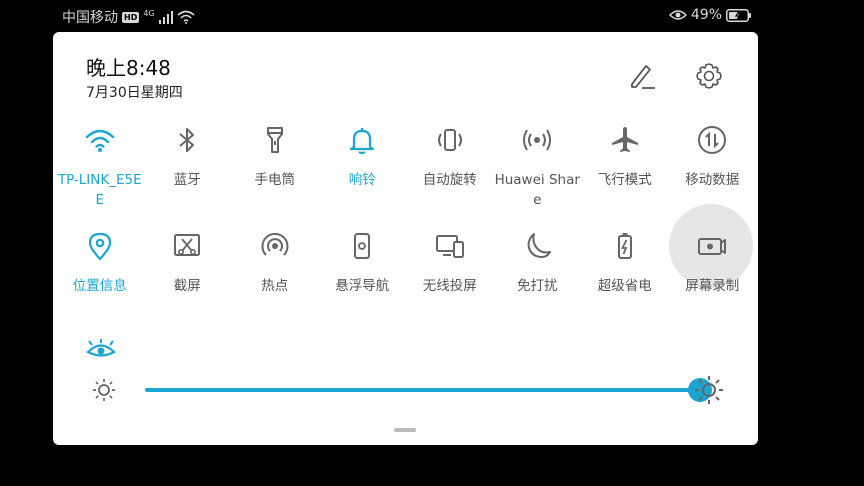 The width and height of the screenshot is (864, 486). Describe the element at coordinates (537, 140) in the screenshot. I see `huawei-share-icon` at that location.